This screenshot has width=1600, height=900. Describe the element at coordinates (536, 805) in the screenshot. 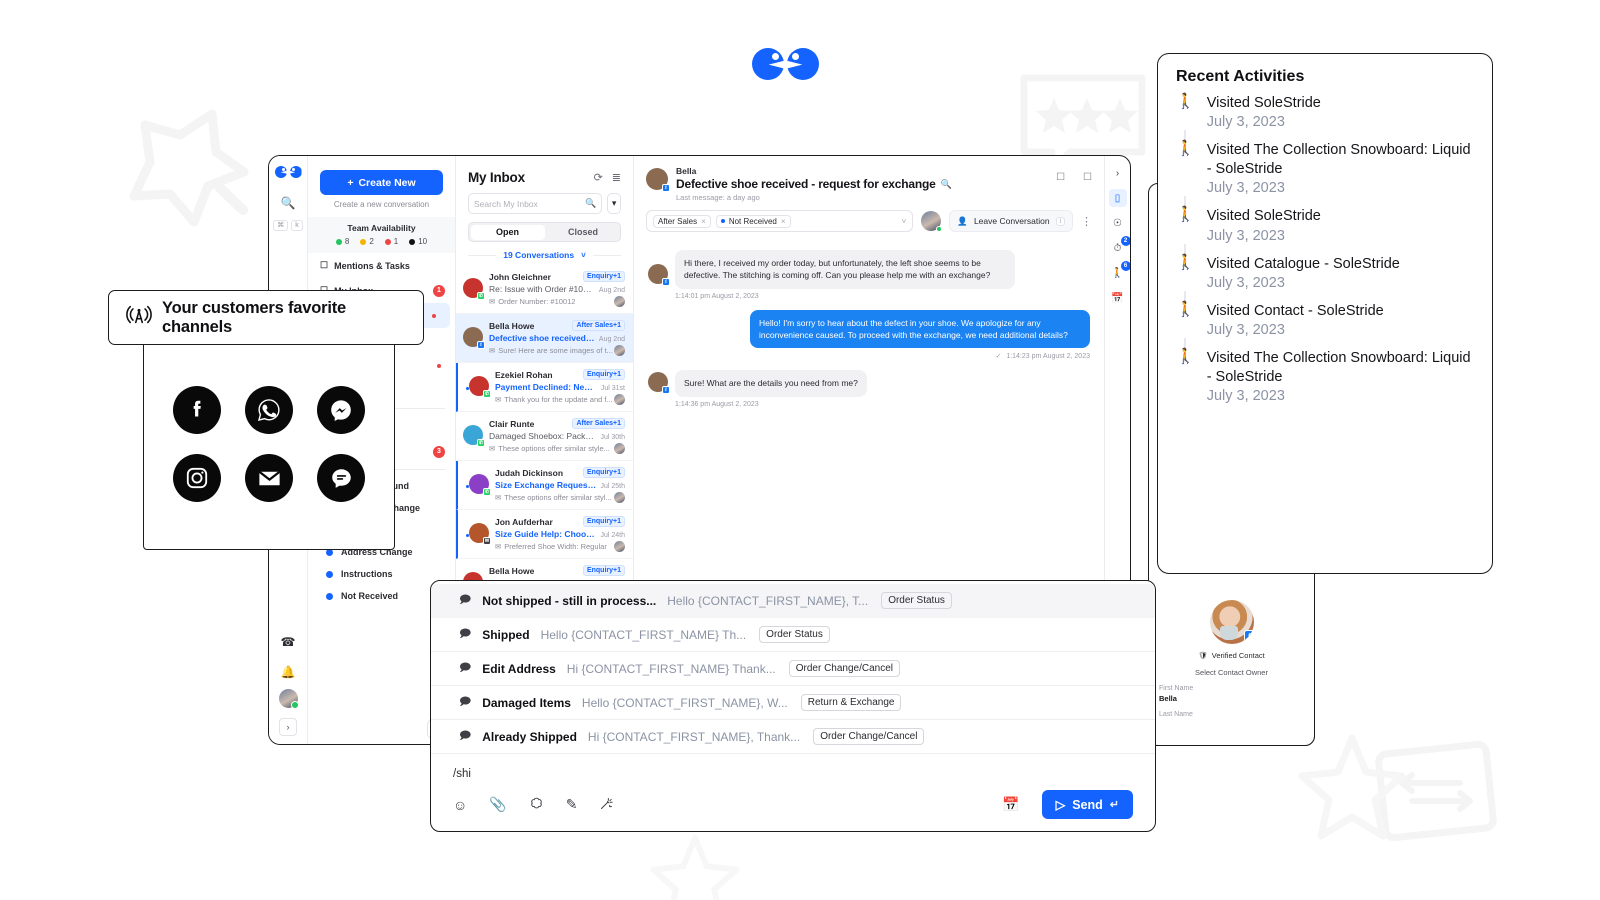

I see `openai-icon` at that location.